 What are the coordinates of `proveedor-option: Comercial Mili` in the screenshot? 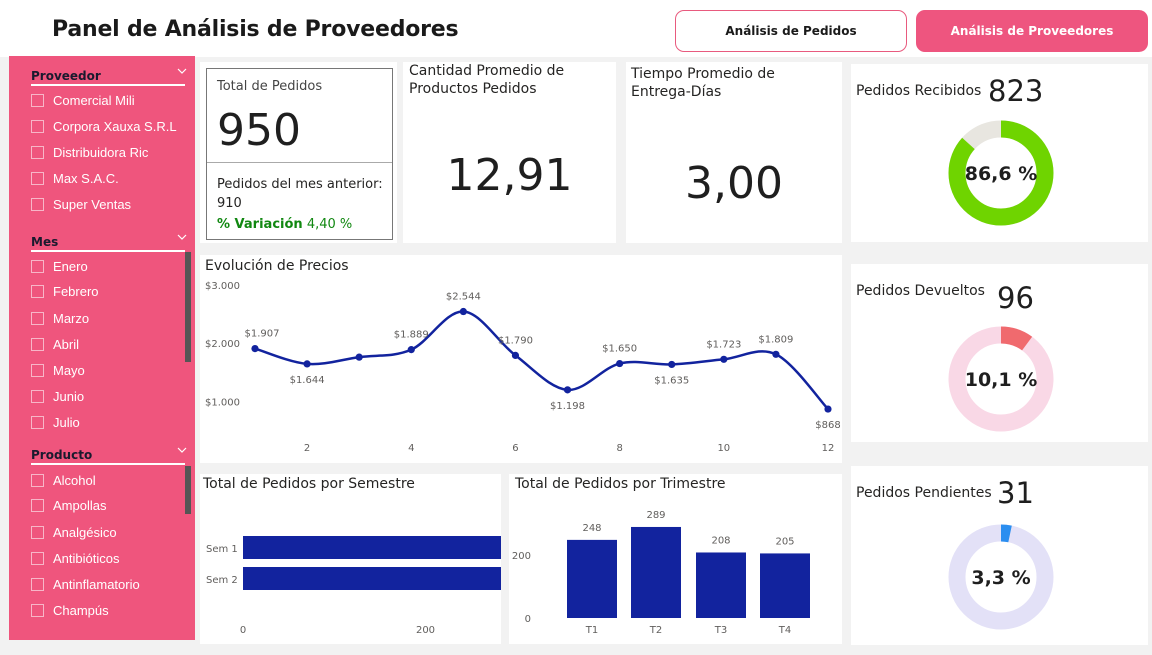 It's located at (83, 100).